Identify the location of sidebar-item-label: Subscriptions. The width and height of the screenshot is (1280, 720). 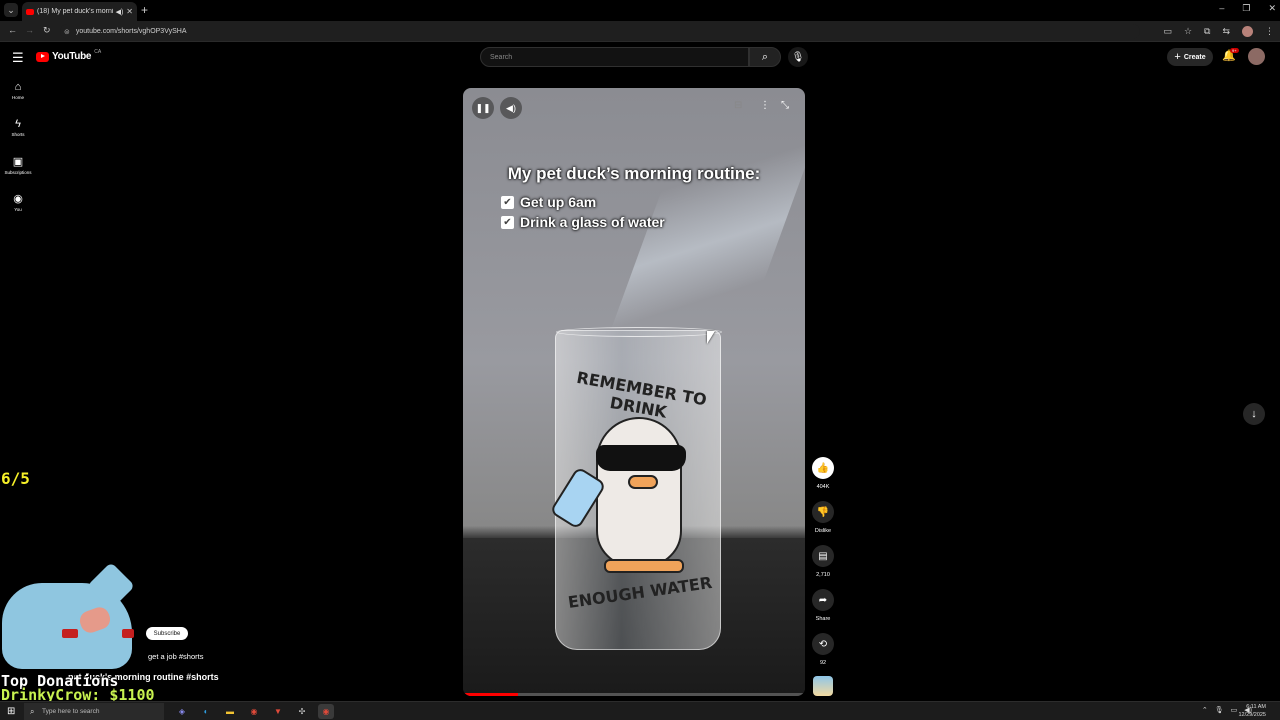
(18, 172).